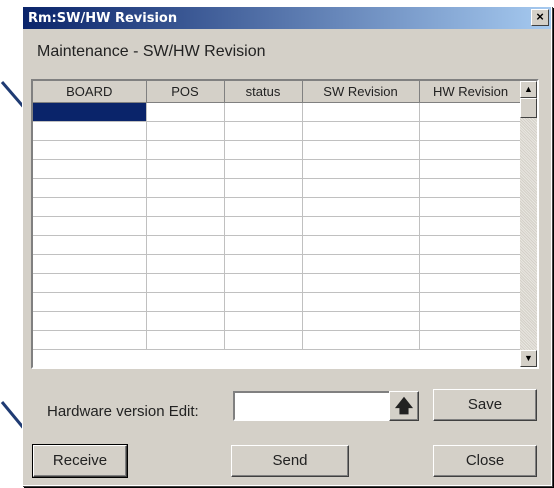  What do you see at coordinates (471, 92) in the screenshot?
I see `col-header-hw-revision: HW Revision` at bounding box center [471, 92].